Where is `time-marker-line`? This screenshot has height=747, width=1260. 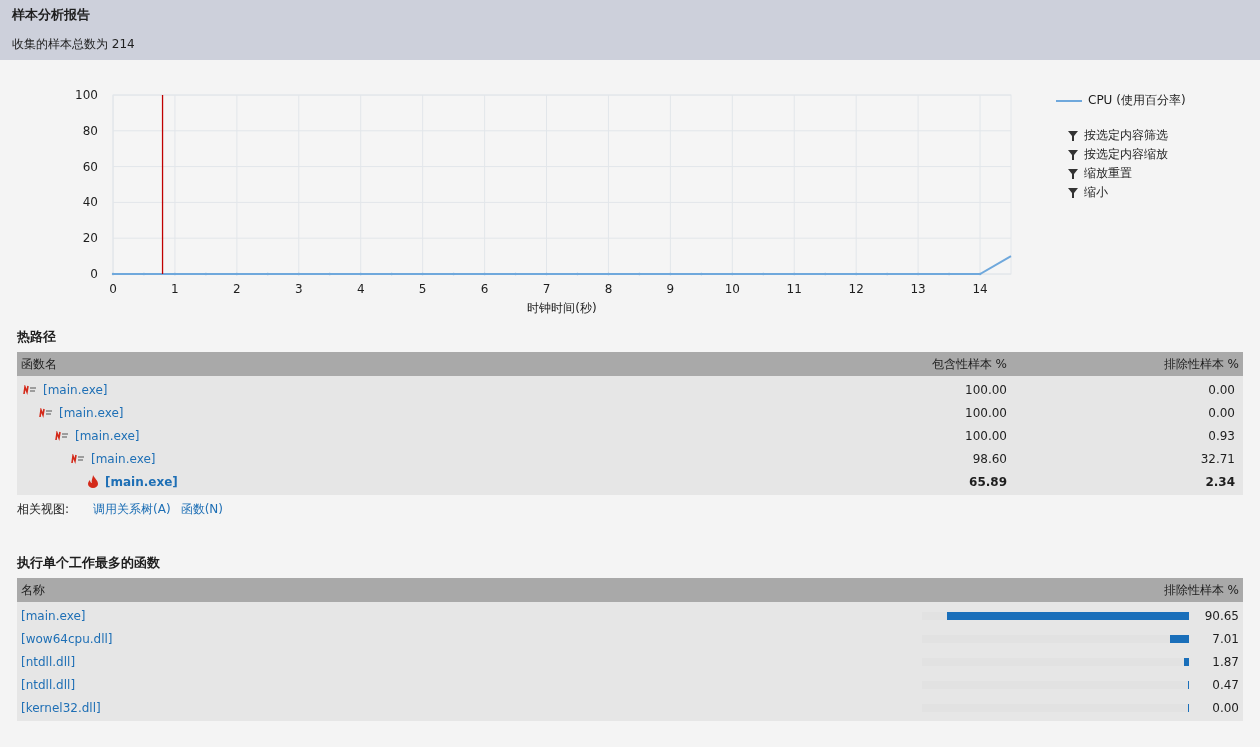 time-marker-line is located at coordinates (162, 184).